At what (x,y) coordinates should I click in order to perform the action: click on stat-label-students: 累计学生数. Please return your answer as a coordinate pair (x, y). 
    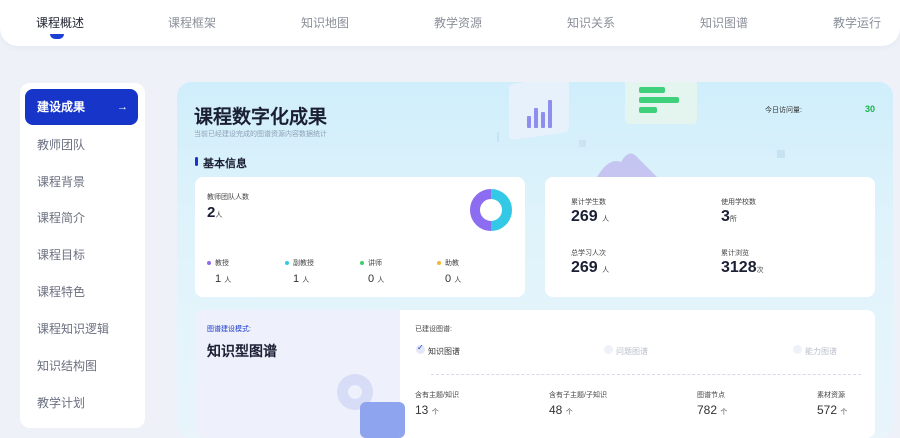
    Looking at the image, I should click on (588, 202).